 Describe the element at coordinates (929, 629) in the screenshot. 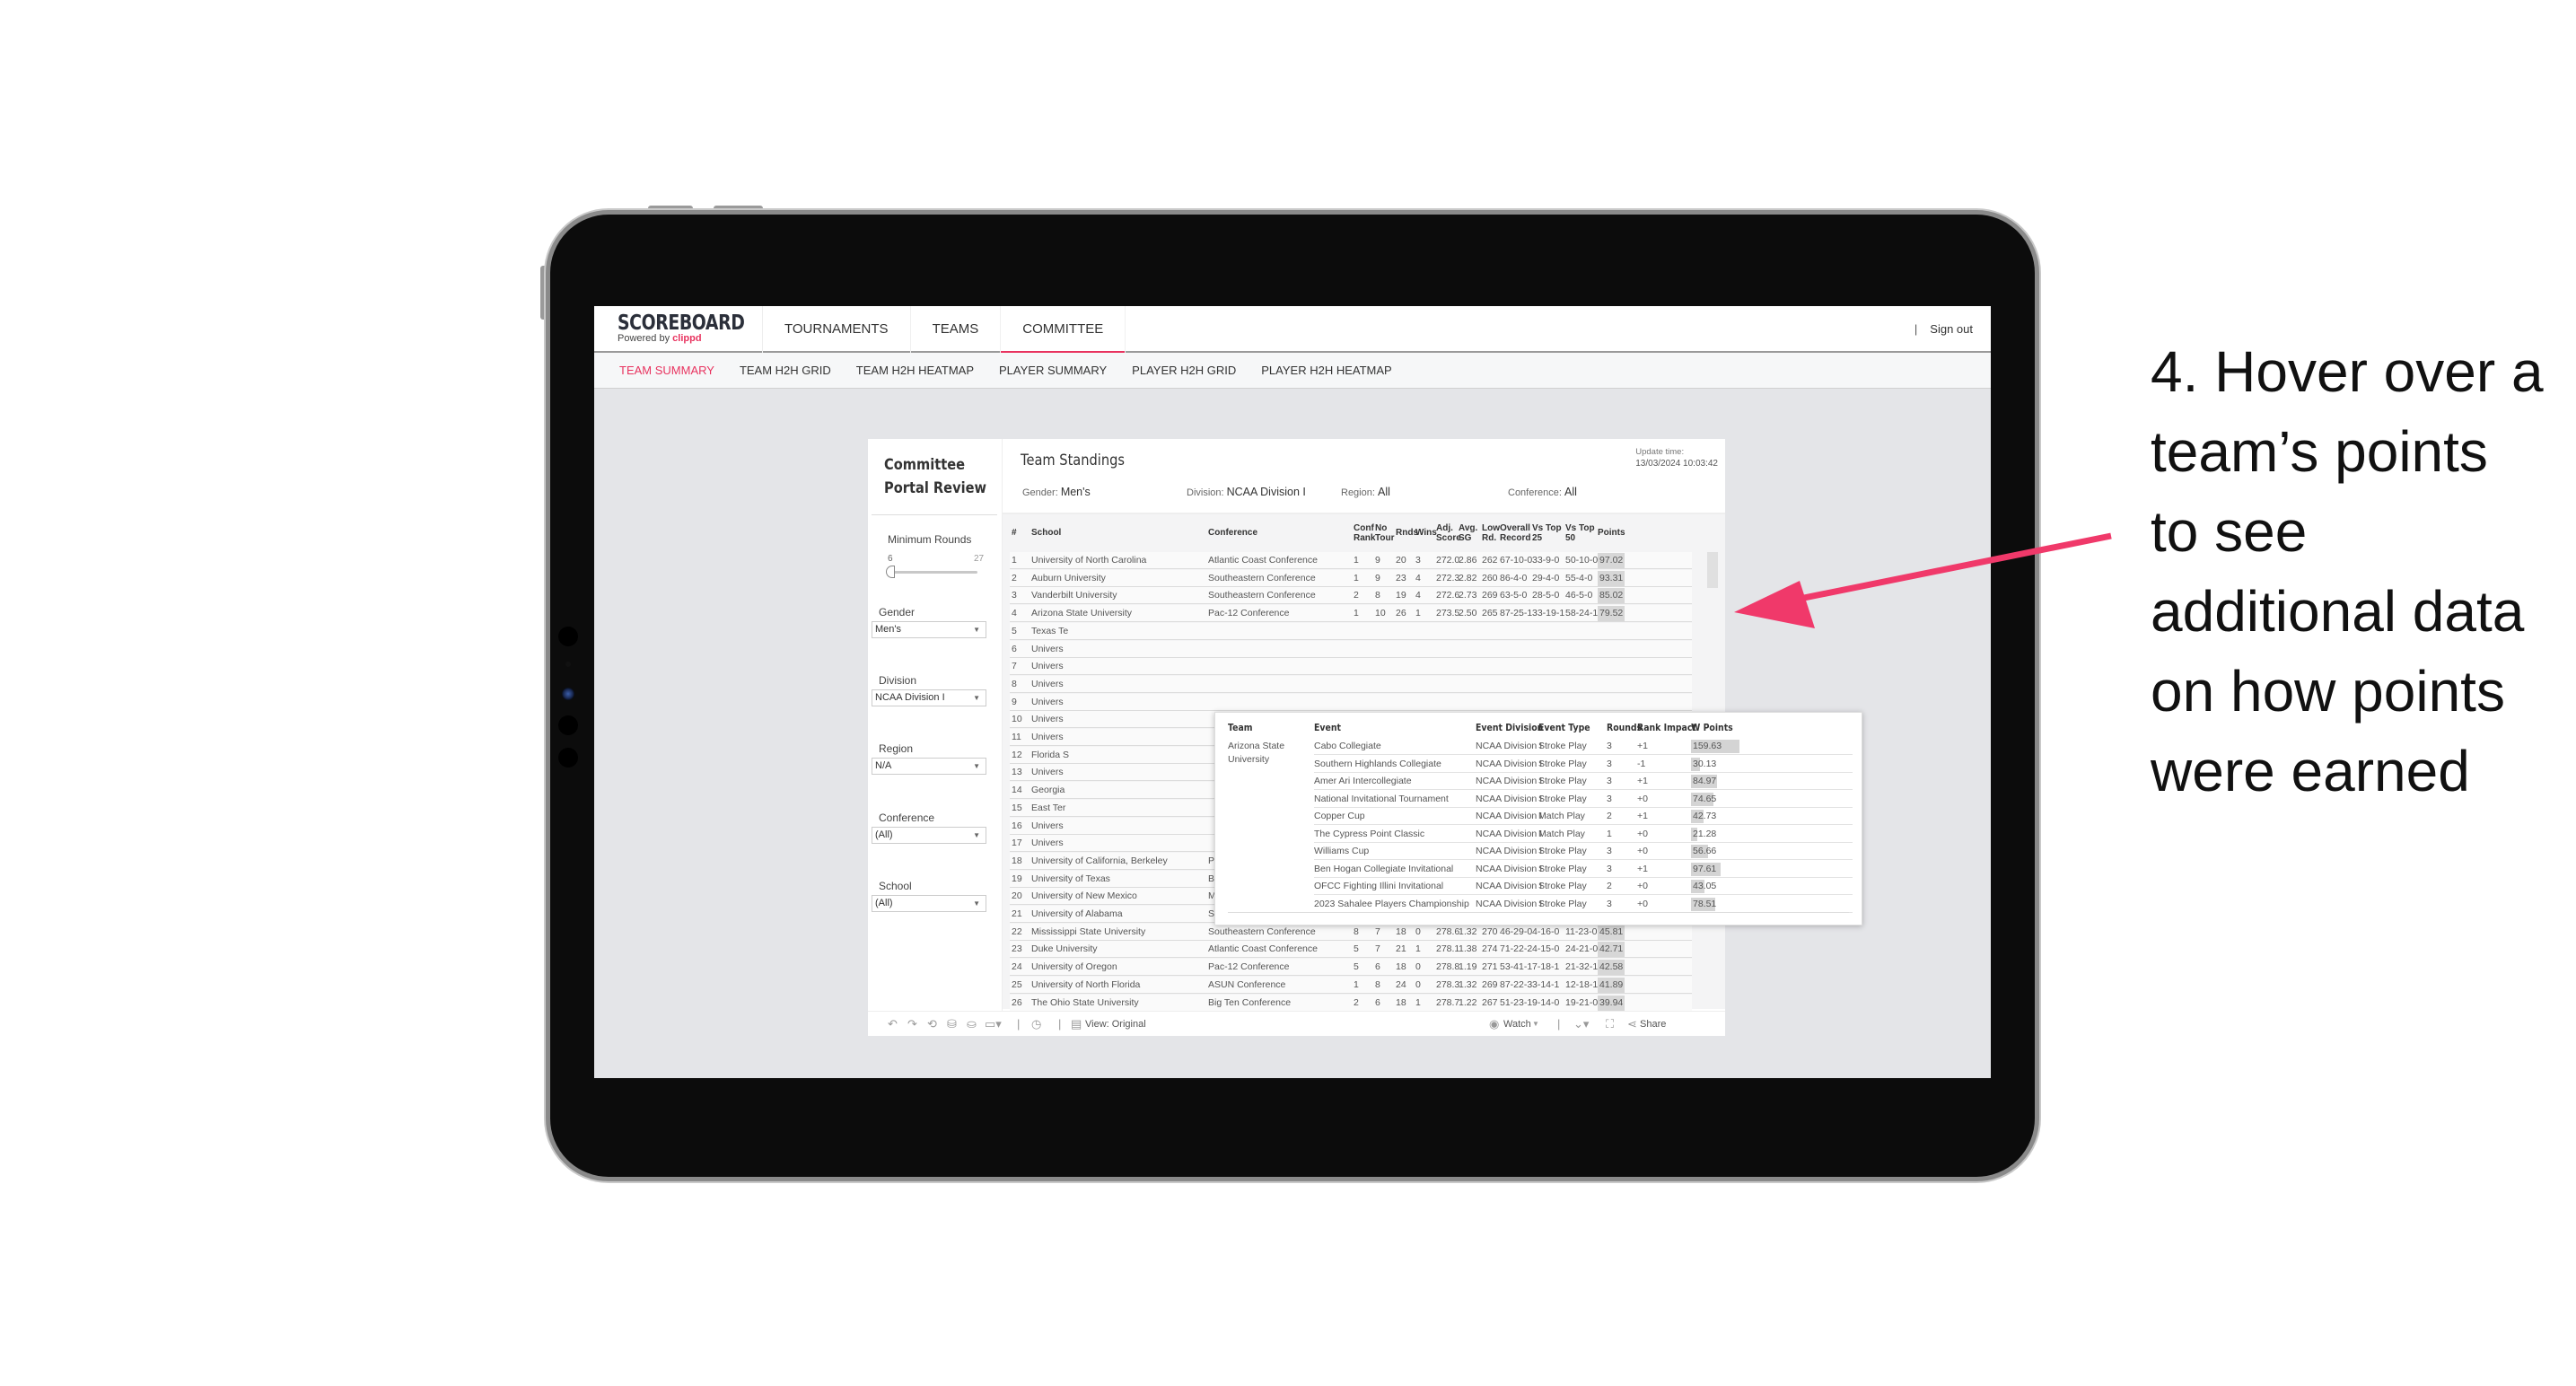

I see `gender-dropdown: Men's ▼` at that location.